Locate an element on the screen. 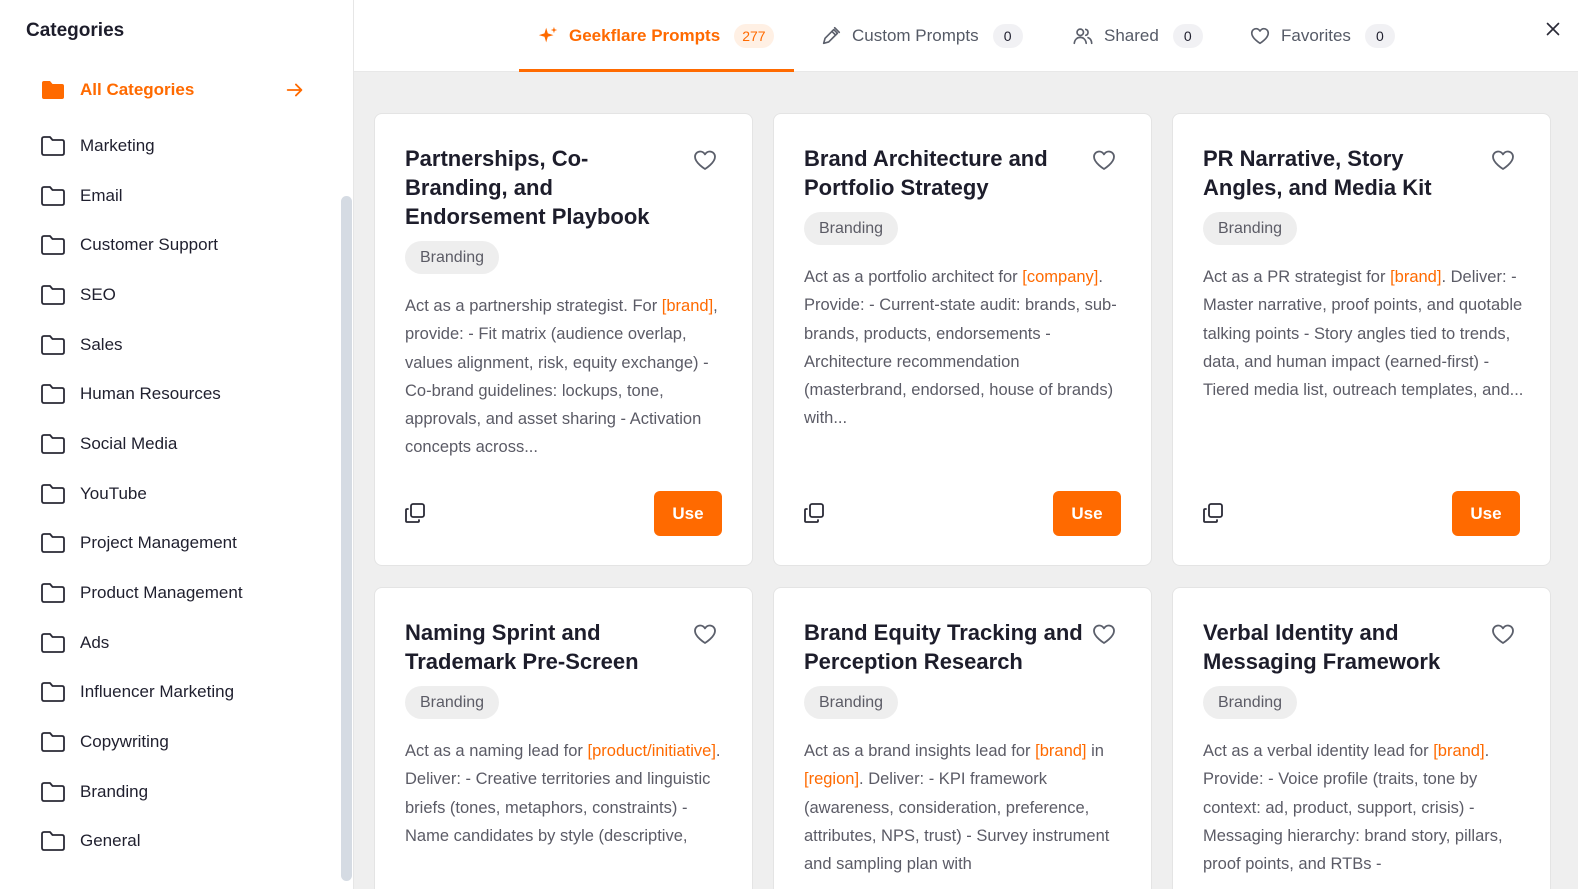 The height and width of the screenshot is (889, 1578). tab-label: Favorites is located at coordinates (1316, 35).